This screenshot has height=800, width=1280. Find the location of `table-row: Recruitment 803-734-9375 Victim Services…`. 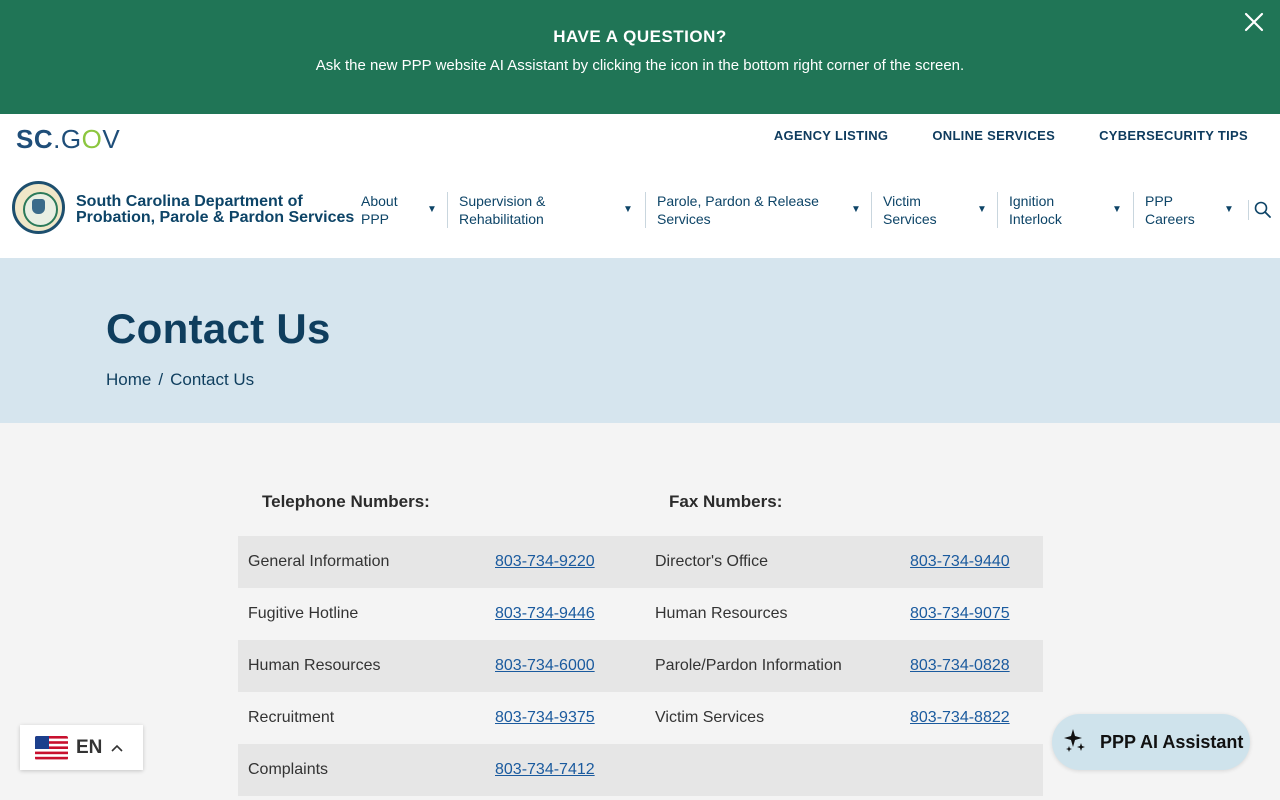

table-row: Recruitment 803-734-9375 Victim Services… is located at coordinates (640, 718).